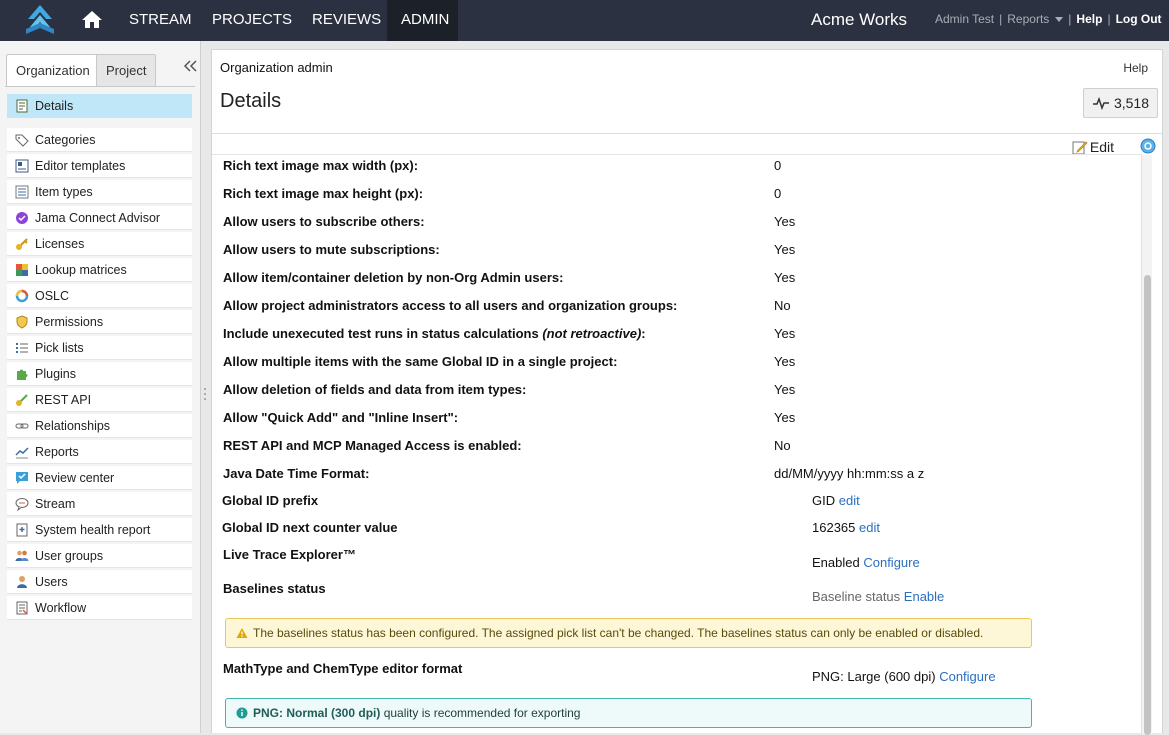 The width and height of the screenshot is (1169, 735). What do you see at coordinates (99, 322) in the screenshot?
I see `sidebar-item-permissions: Permissions` at bounding box center [99, 322].